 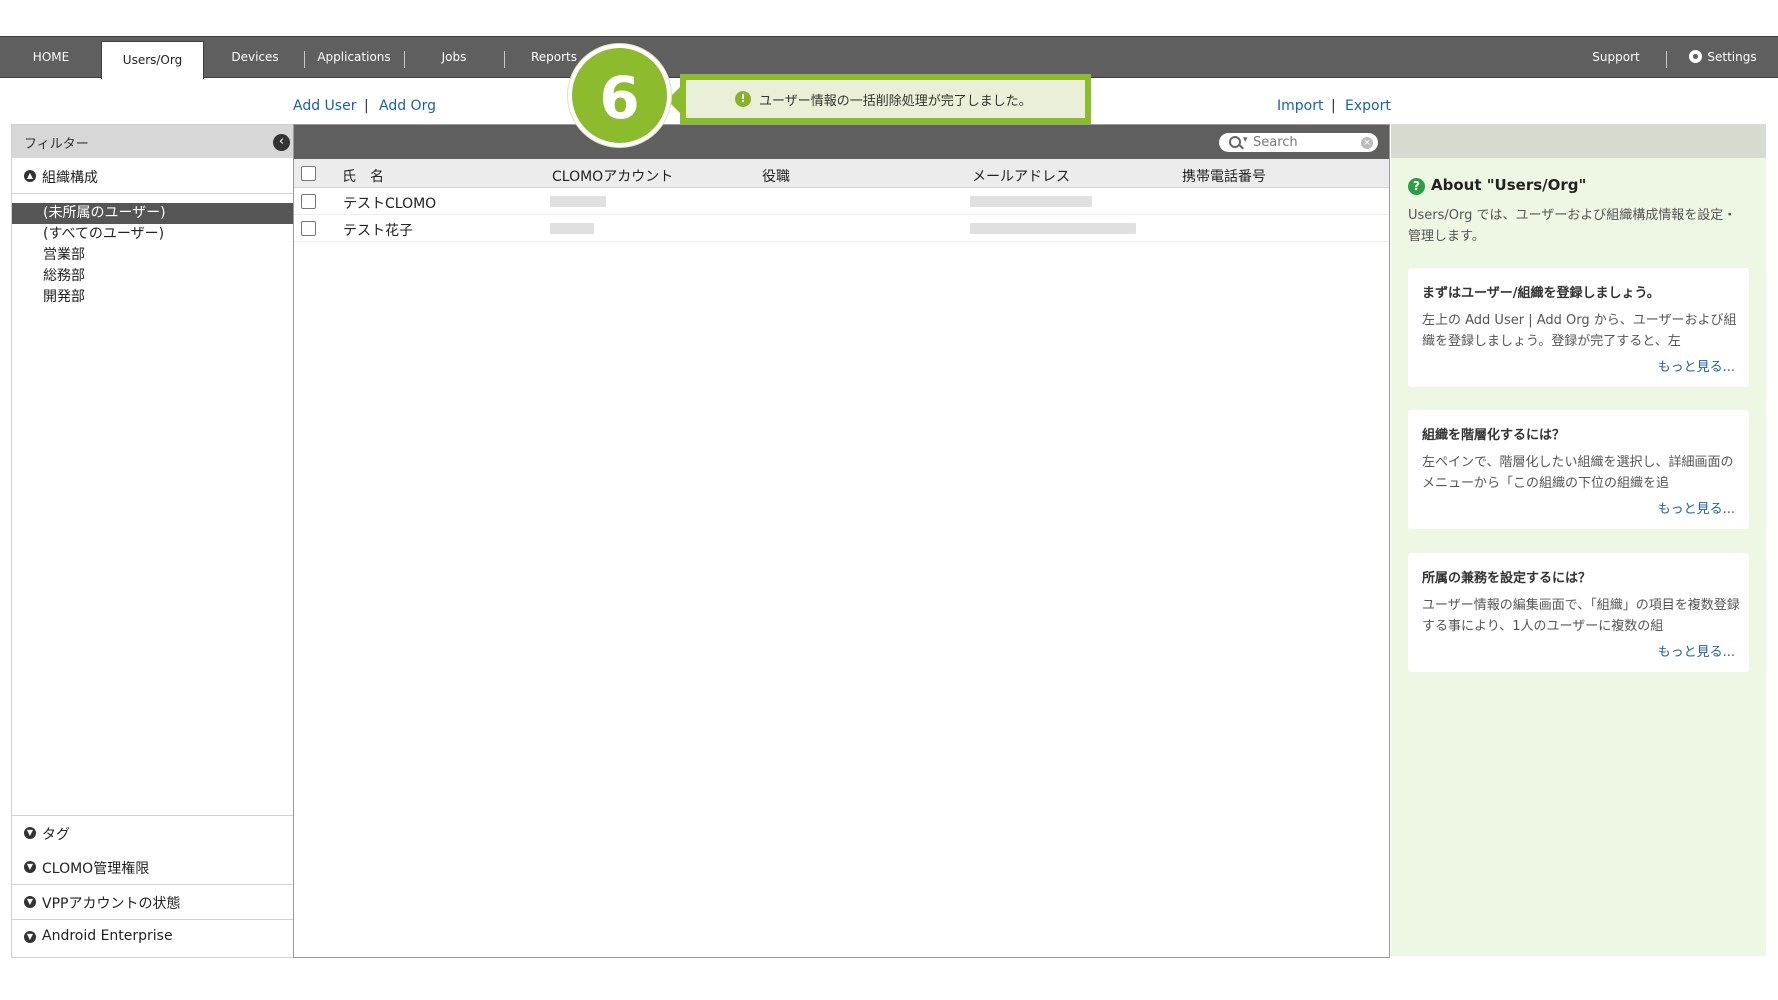 What do you see at coordinates (152, 141) in the screenshot?
I see `filter-header: フィルター ‹` at bounding box center [152, 141].